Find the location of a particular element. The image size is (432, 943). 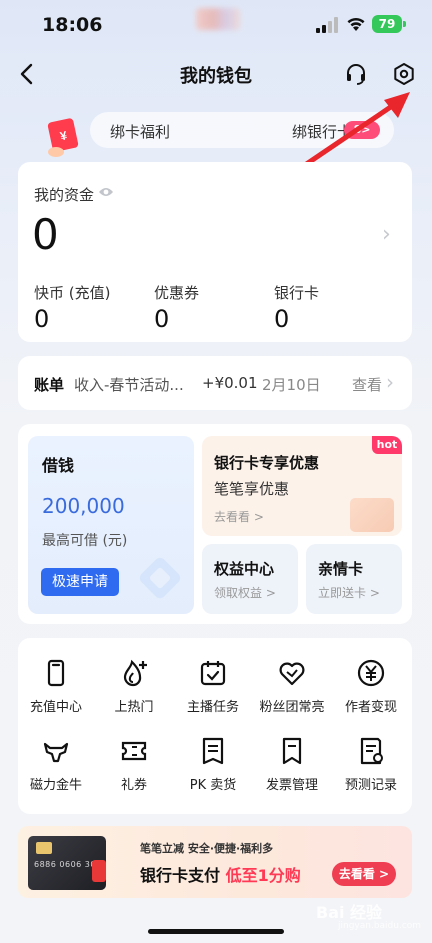

stat-label-coupons: 优惠券 is located at coordinates (176, 292).